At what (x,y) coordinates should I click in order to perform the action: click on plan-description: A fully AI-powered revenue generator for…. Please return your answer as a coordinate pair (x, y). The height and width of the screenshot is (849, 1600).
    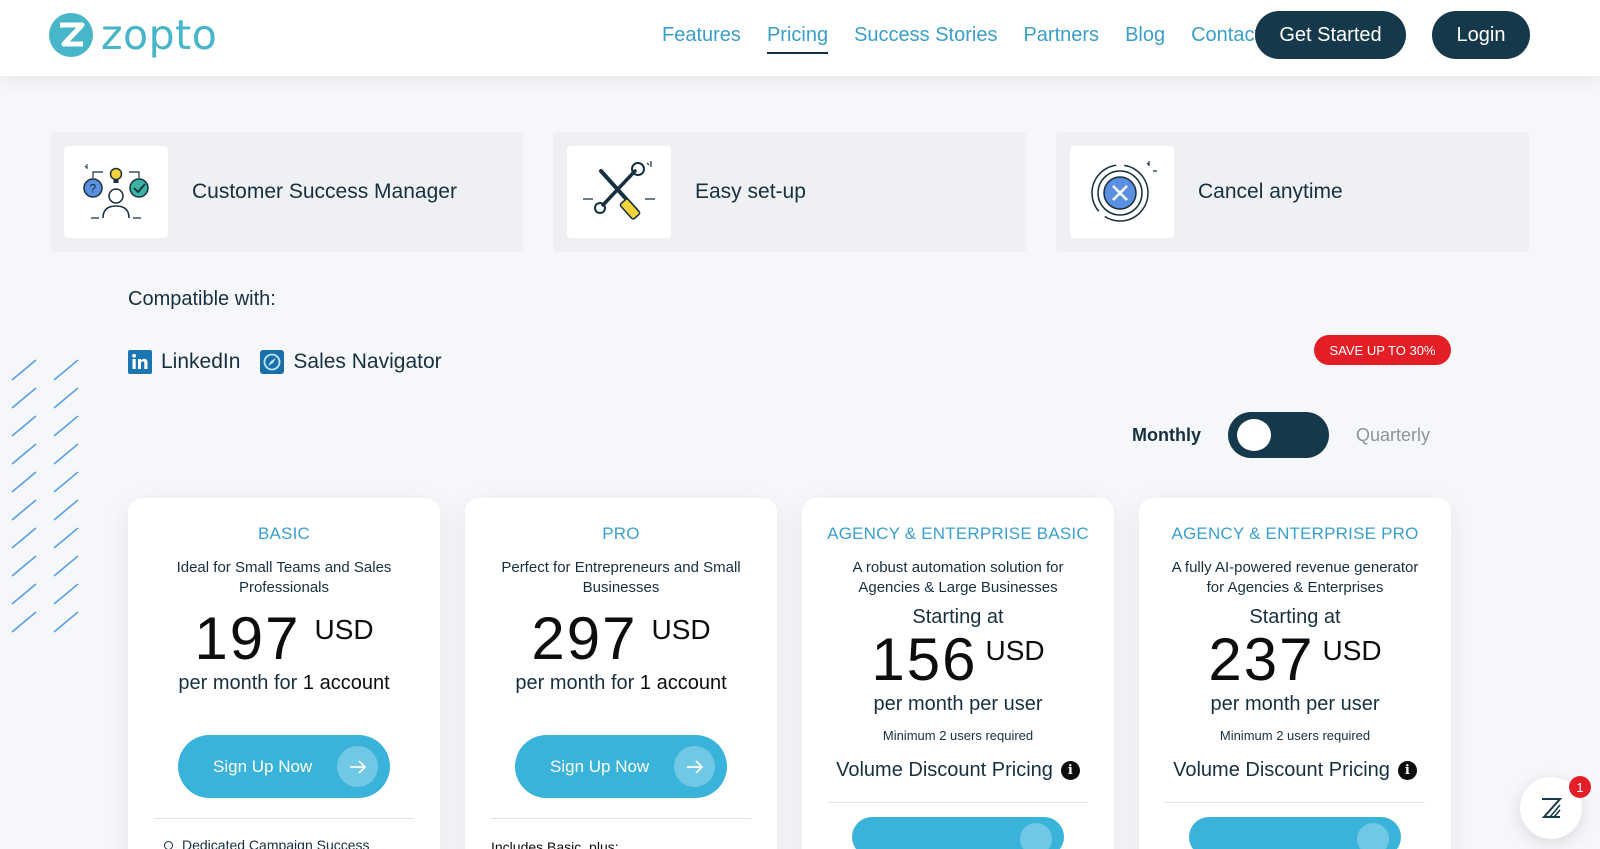
    Looking at the image, I should click on (1295, 577).